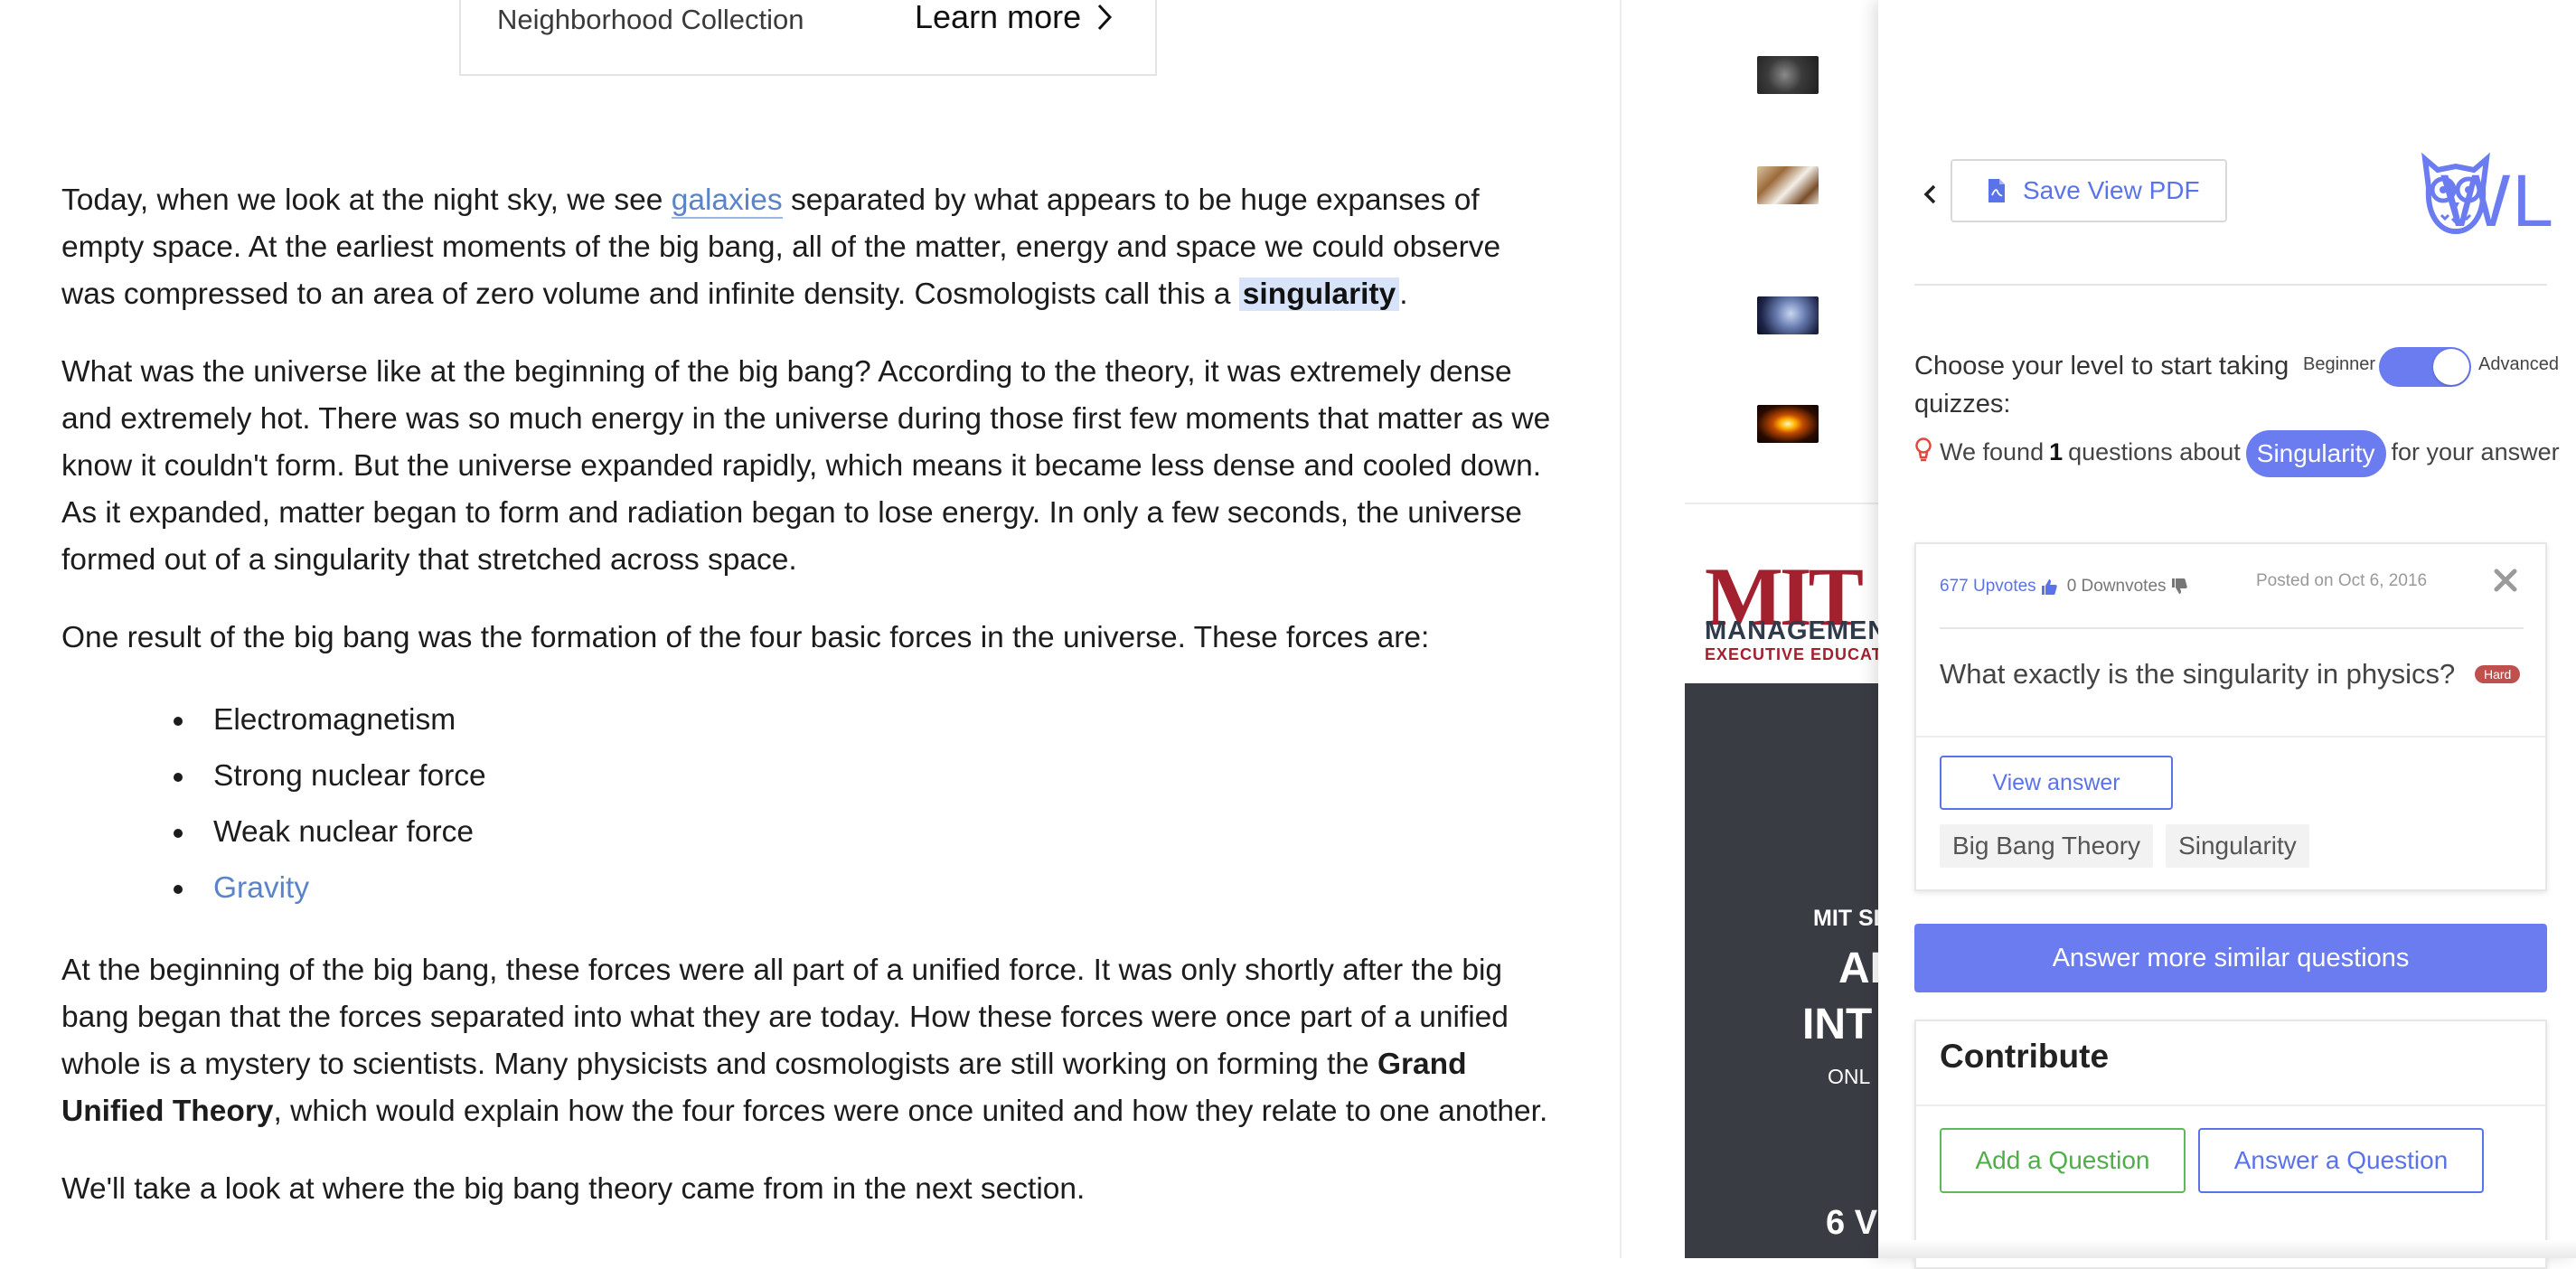  What do you see at coordinates (1860, 969) in the screenshot?
I see `mit-ad-text: AI` at bounding box center [1860, 969].